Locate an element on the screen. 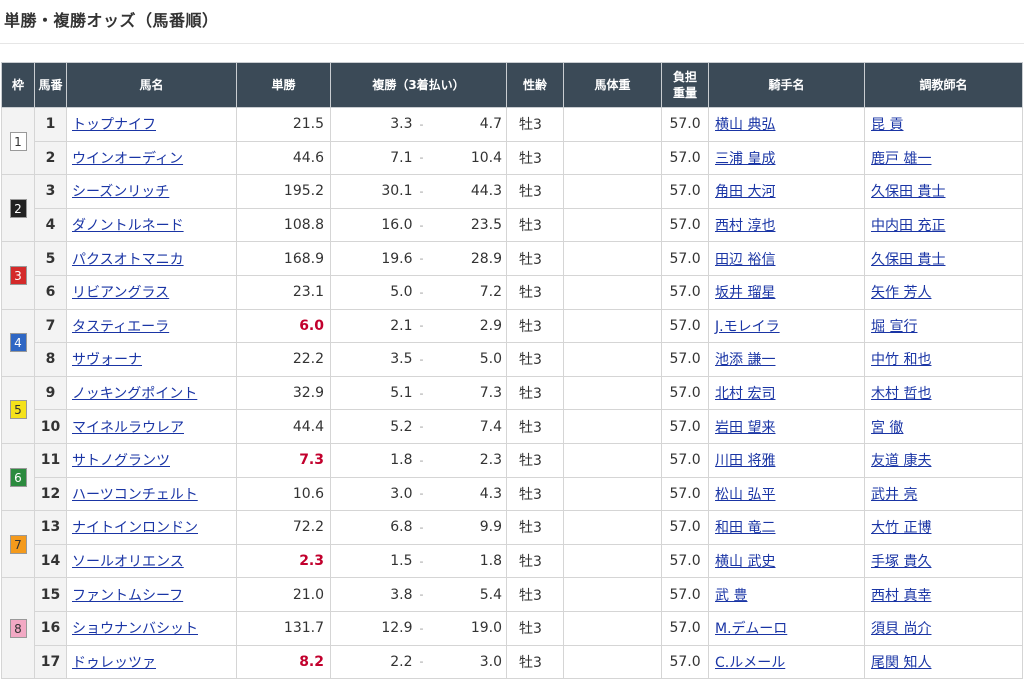 The width and height of the screenshot is (1024, 696). trainer-link: 友道 康夫 is located at coordinates (901, 461).